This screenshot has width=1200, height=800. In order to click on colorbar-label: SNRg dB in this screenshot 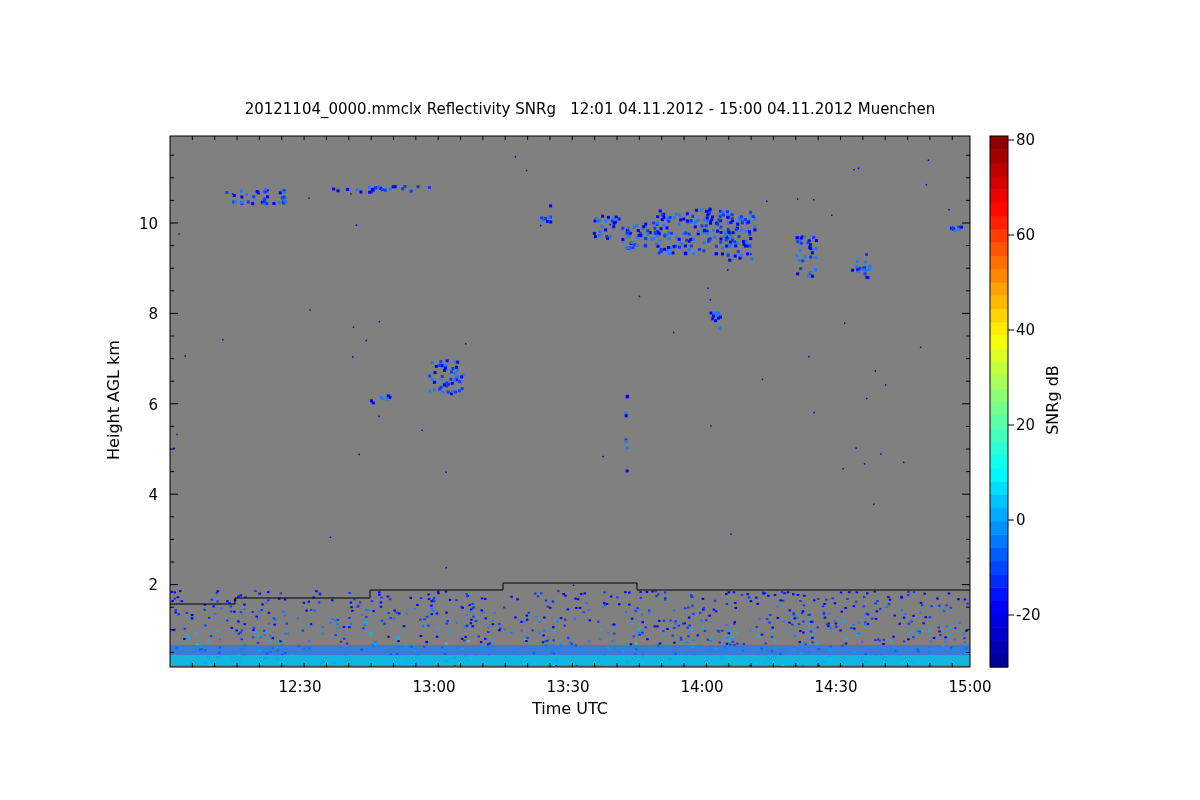, I will do `click(1052, 400)`.